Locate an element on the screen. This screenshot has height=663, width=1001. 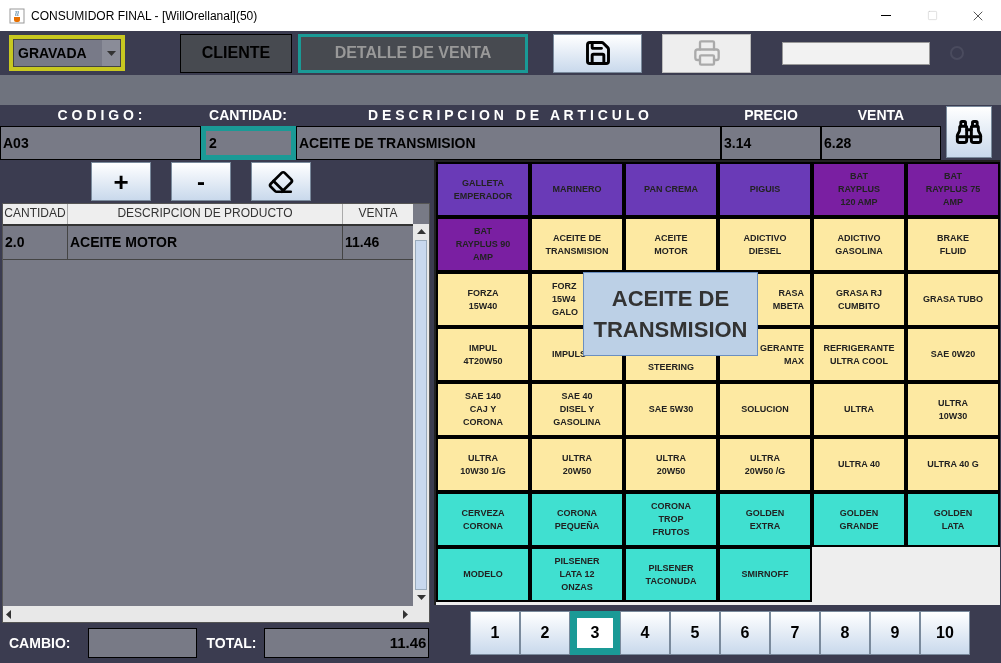
table-cell: 2.0 is located at coordinates (35, 242).